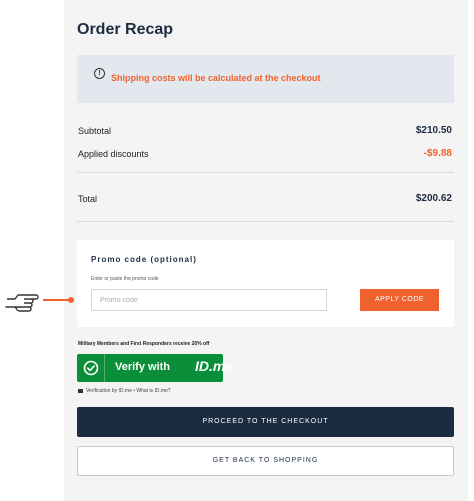 The height and width of the screenshot is (501, 474). What do you see at coordinates (88, 199) in the screenshot?
I see `total-label: Total` at bounding box center [88, 199].